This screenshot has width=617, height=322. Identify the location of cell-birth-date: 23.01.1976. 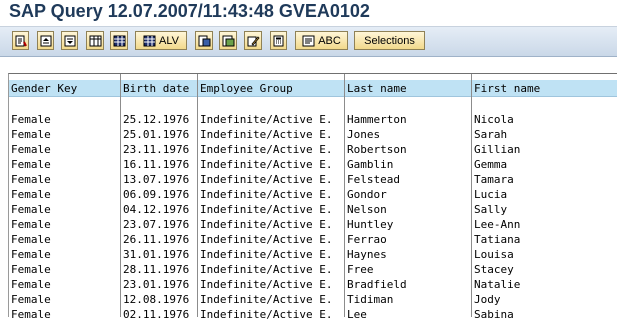
(159, 284).